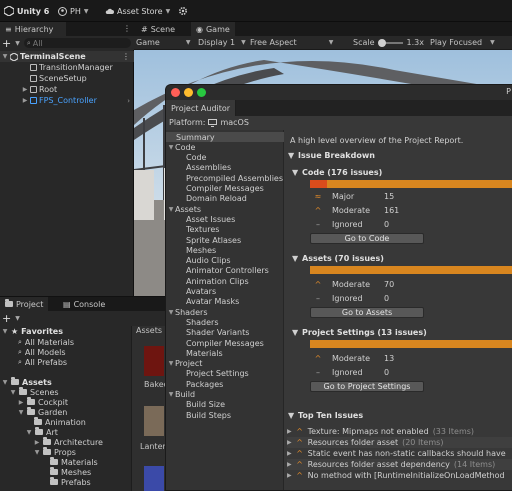 The width and height of the screenshot is (512, 491). Describe the element at coordinates (27, 382) in the screenshot. I see `tree-item: ▼ Assets` at that location.